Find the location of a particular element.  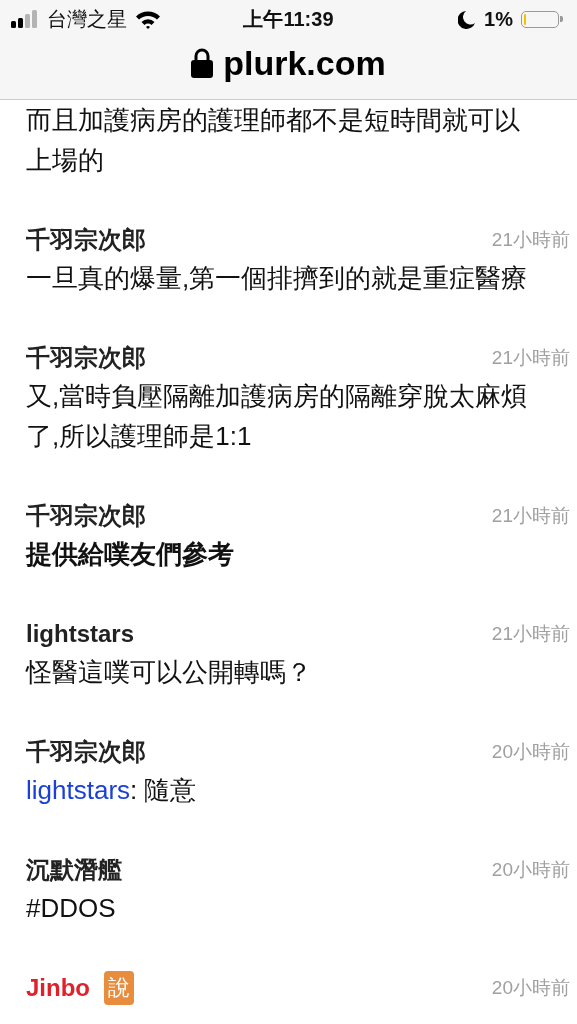

user-name: Jinbo is located at coordinates (58, 988).